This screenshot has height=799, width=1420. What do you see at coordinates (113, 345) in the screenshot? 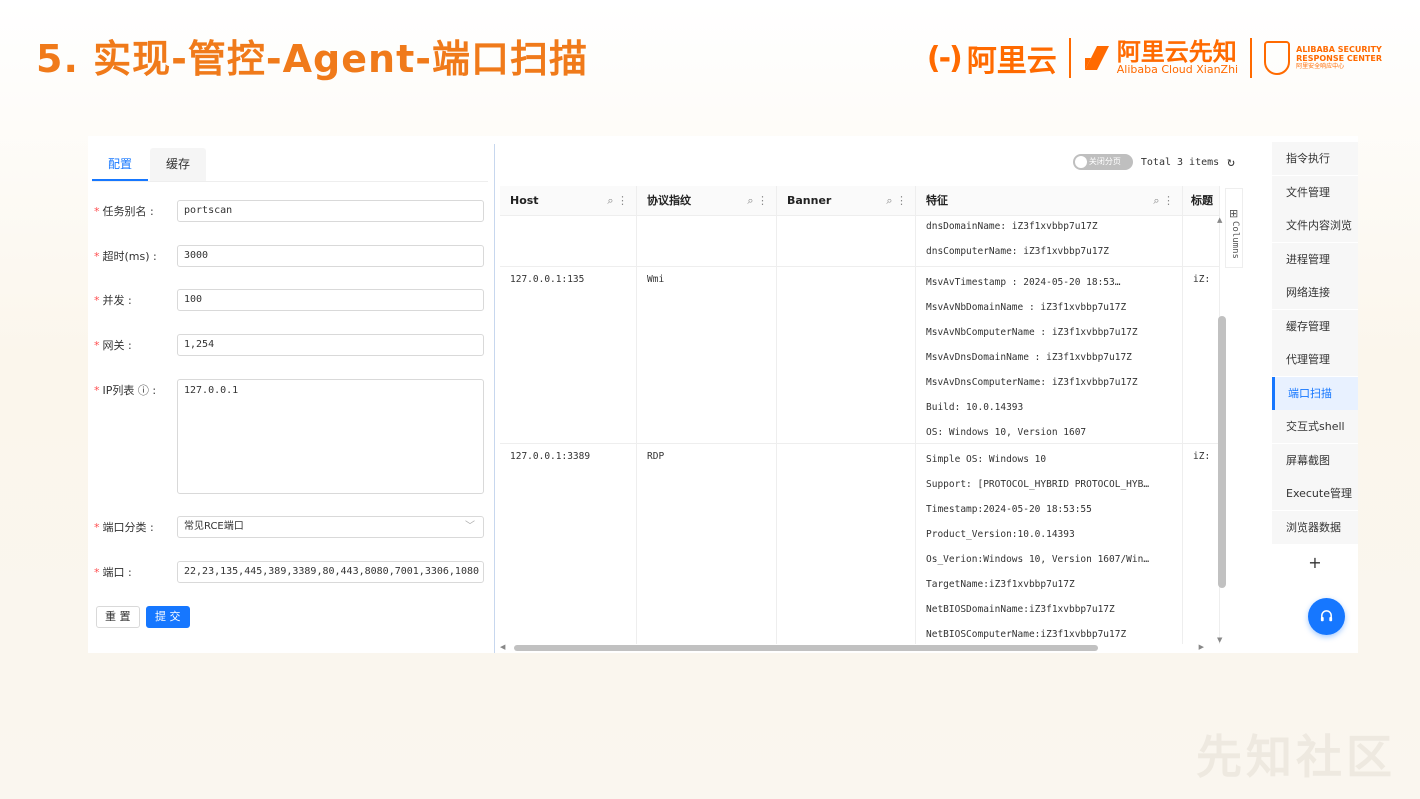
I see `field-label: * 网关 :` at bounding box center [113, 345].